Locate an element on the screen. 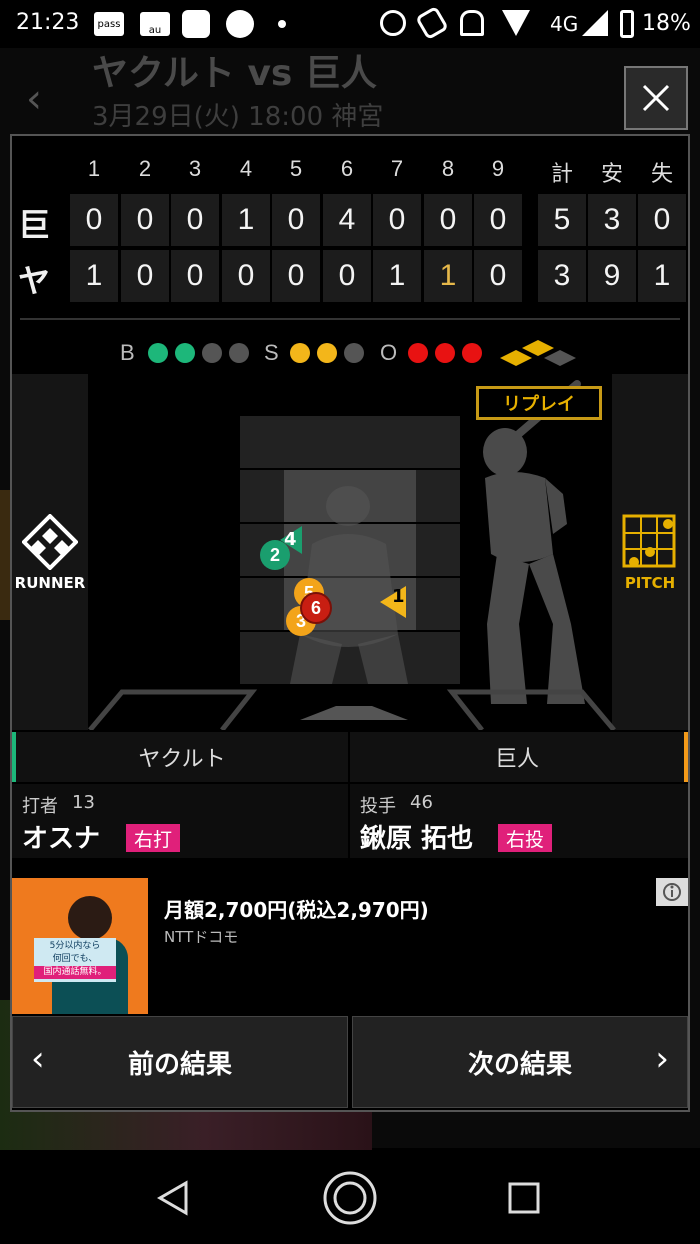  tab-away-team: 巨人 is located at coordinates (519, 757).